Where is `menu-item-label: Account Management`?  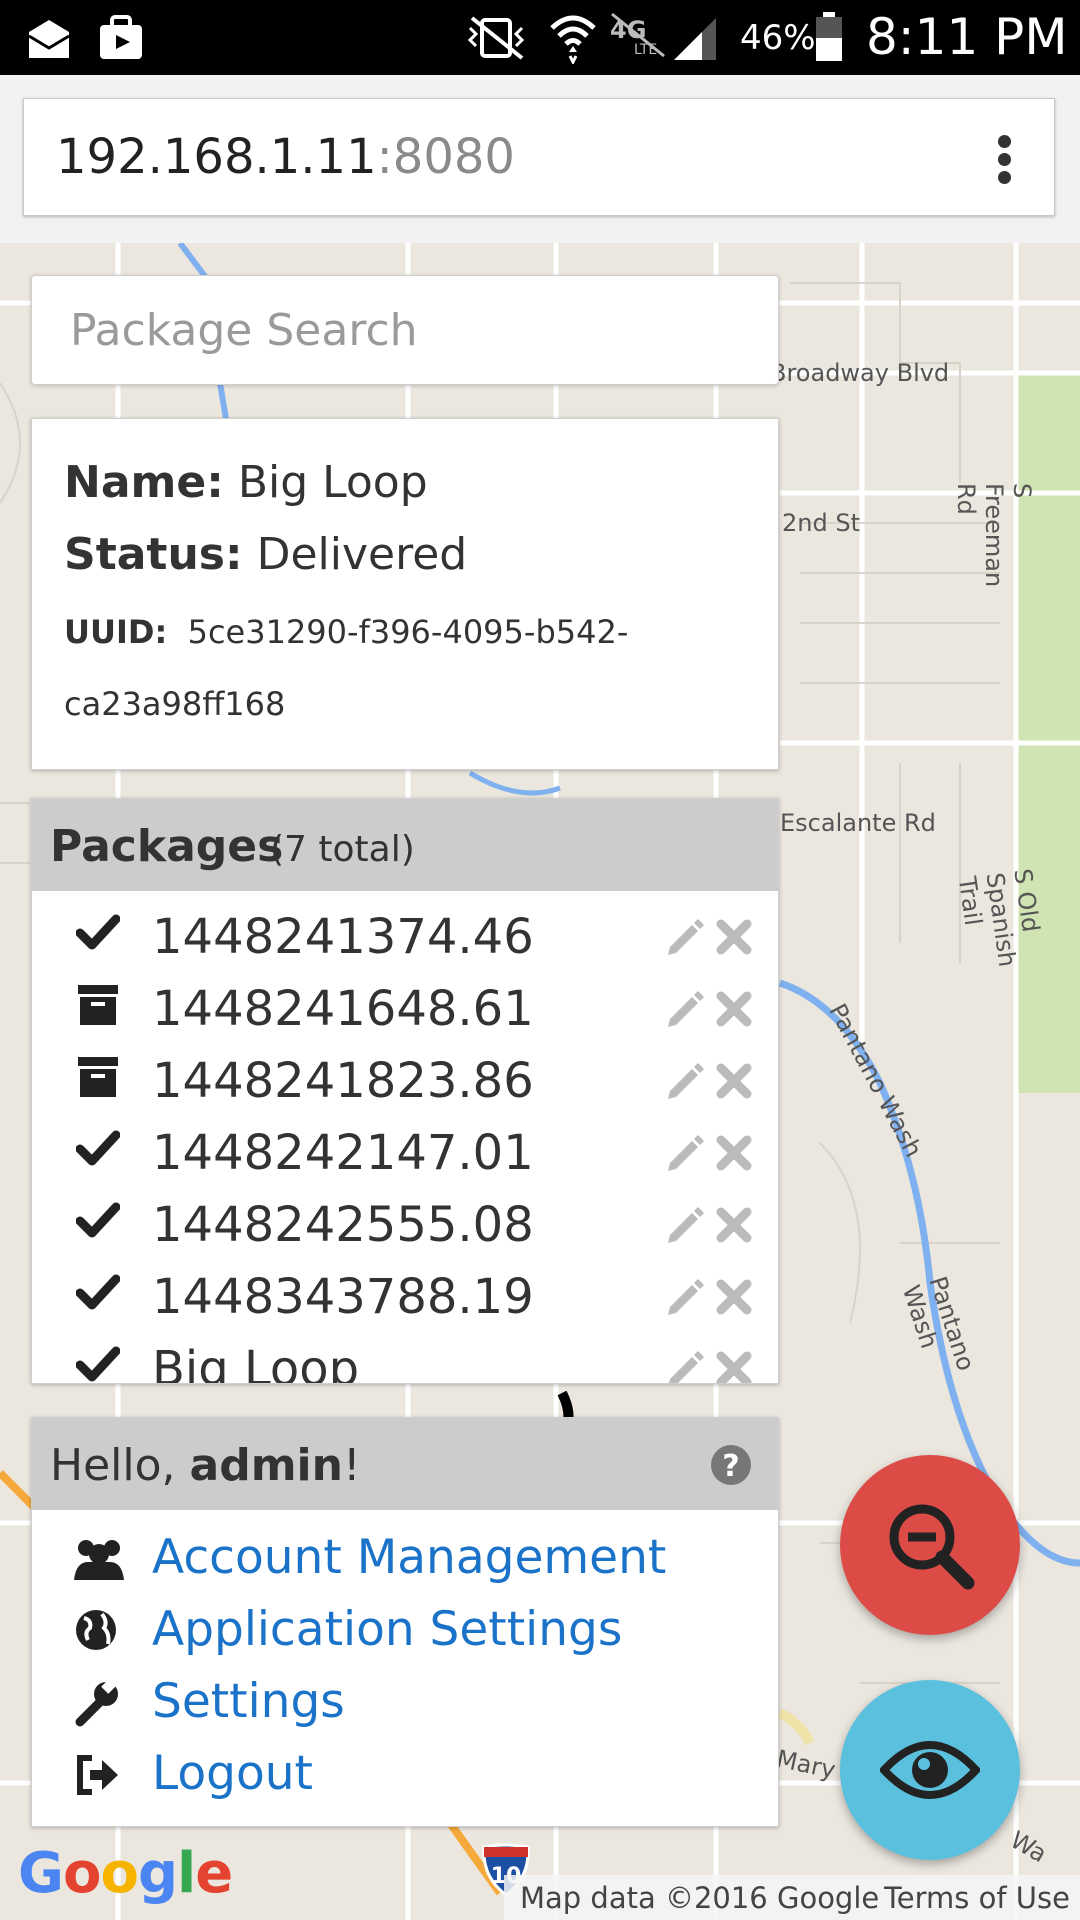
menu-item-label: Account Management is located at coordinates (409, 1557).